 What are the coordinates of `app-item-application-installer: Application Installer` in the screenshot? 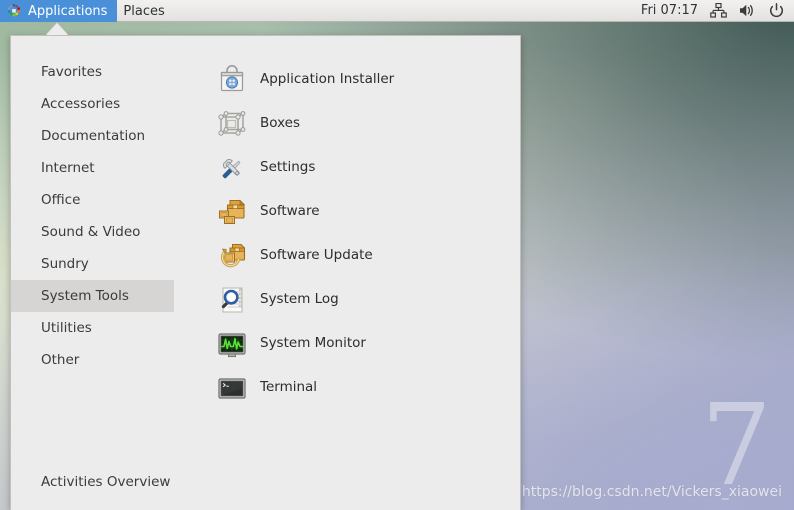 It's located at (347, 80).